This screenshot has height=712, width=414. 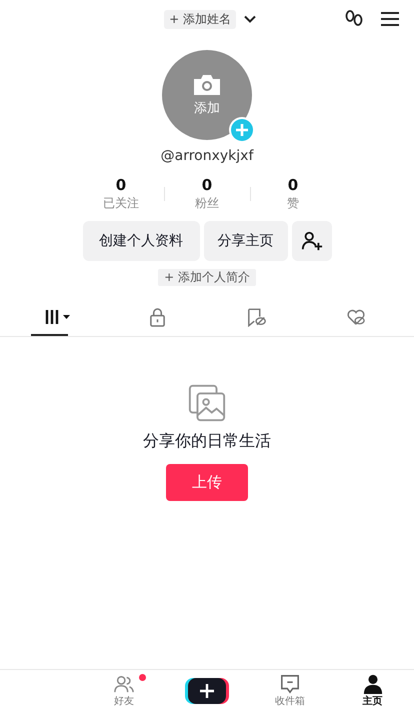 What do you see at coordinates (207, 482) in the screenshot?
I see `upload-button: 上传` at bounding box center [207, 482].